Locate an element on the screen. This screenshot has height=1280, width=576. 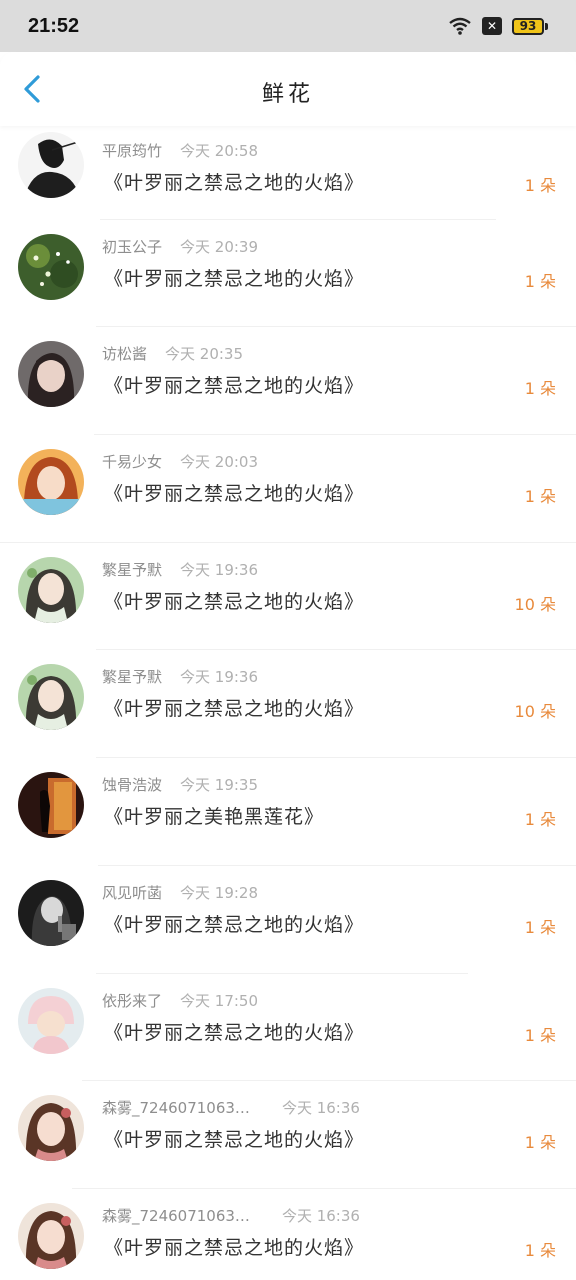
battery-level: 93 is located at coordinates (528, 26).